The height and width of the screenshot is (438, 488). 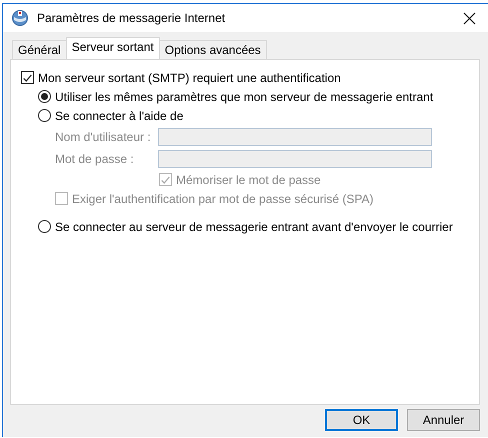 I want to click on checkbox-label: Mon serveur sortant (SMTP) requiert une authentification, so click(x=189, y=77).